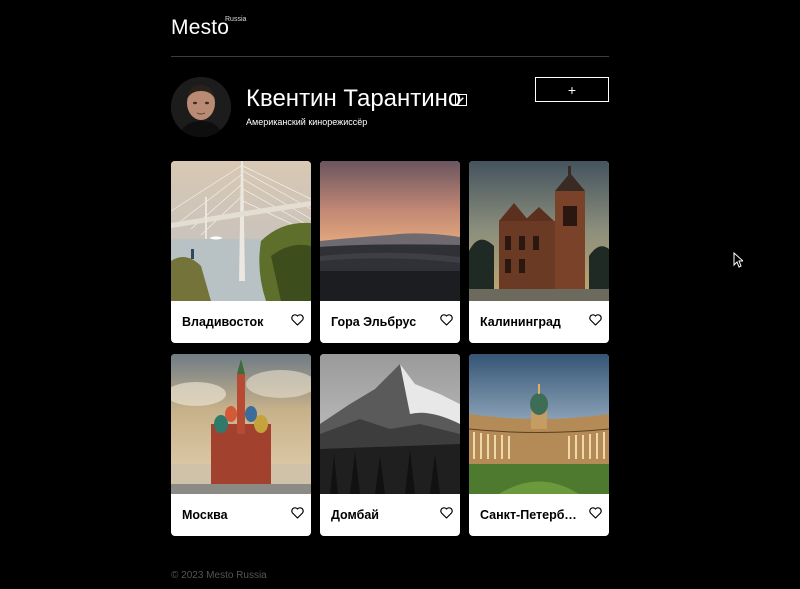 Image resolution: width=800 pixels, height=589 pixels. Describe the element at coordinates (205, 515) in the screenshot. I see `card-title: Москва` at that location.